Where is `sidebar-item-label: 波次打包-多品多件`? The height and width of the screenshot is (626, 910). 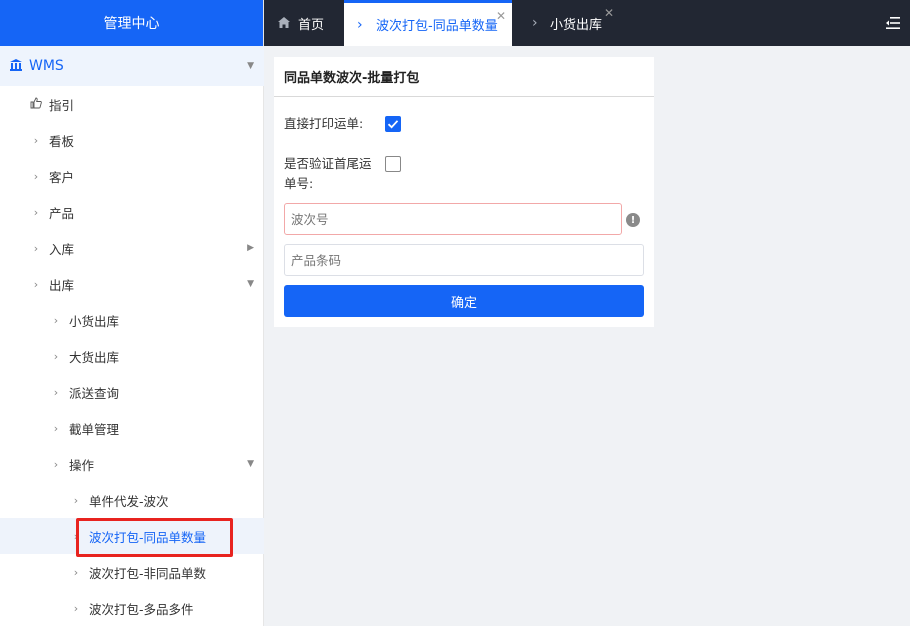
sidebar-item-label: 波次打包-多品多件 is located at coordinates (141, 609).